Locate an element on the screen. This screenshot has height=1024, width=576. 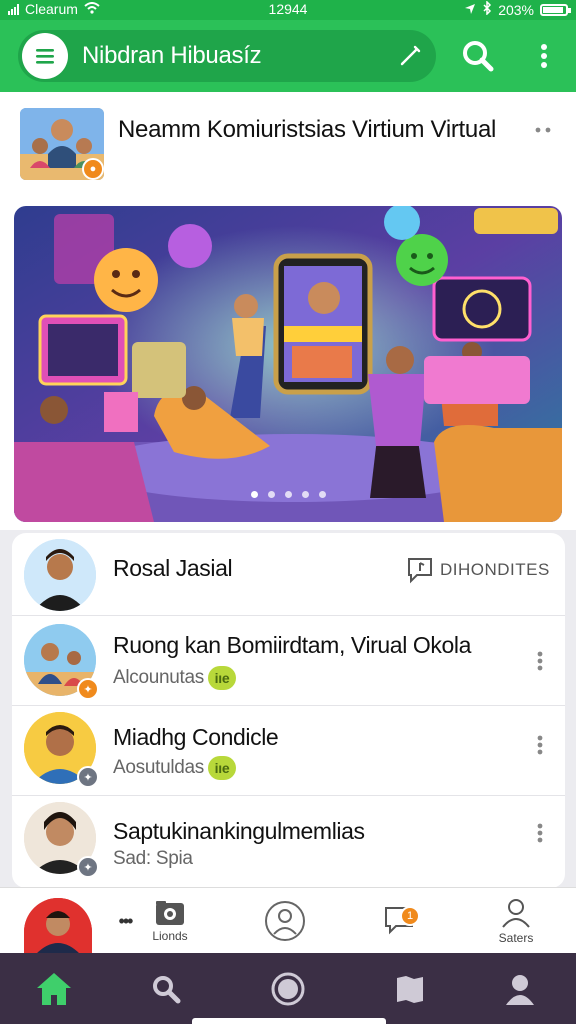
chat-action-label: DIHONDITES is located at coordinates (495, 569).